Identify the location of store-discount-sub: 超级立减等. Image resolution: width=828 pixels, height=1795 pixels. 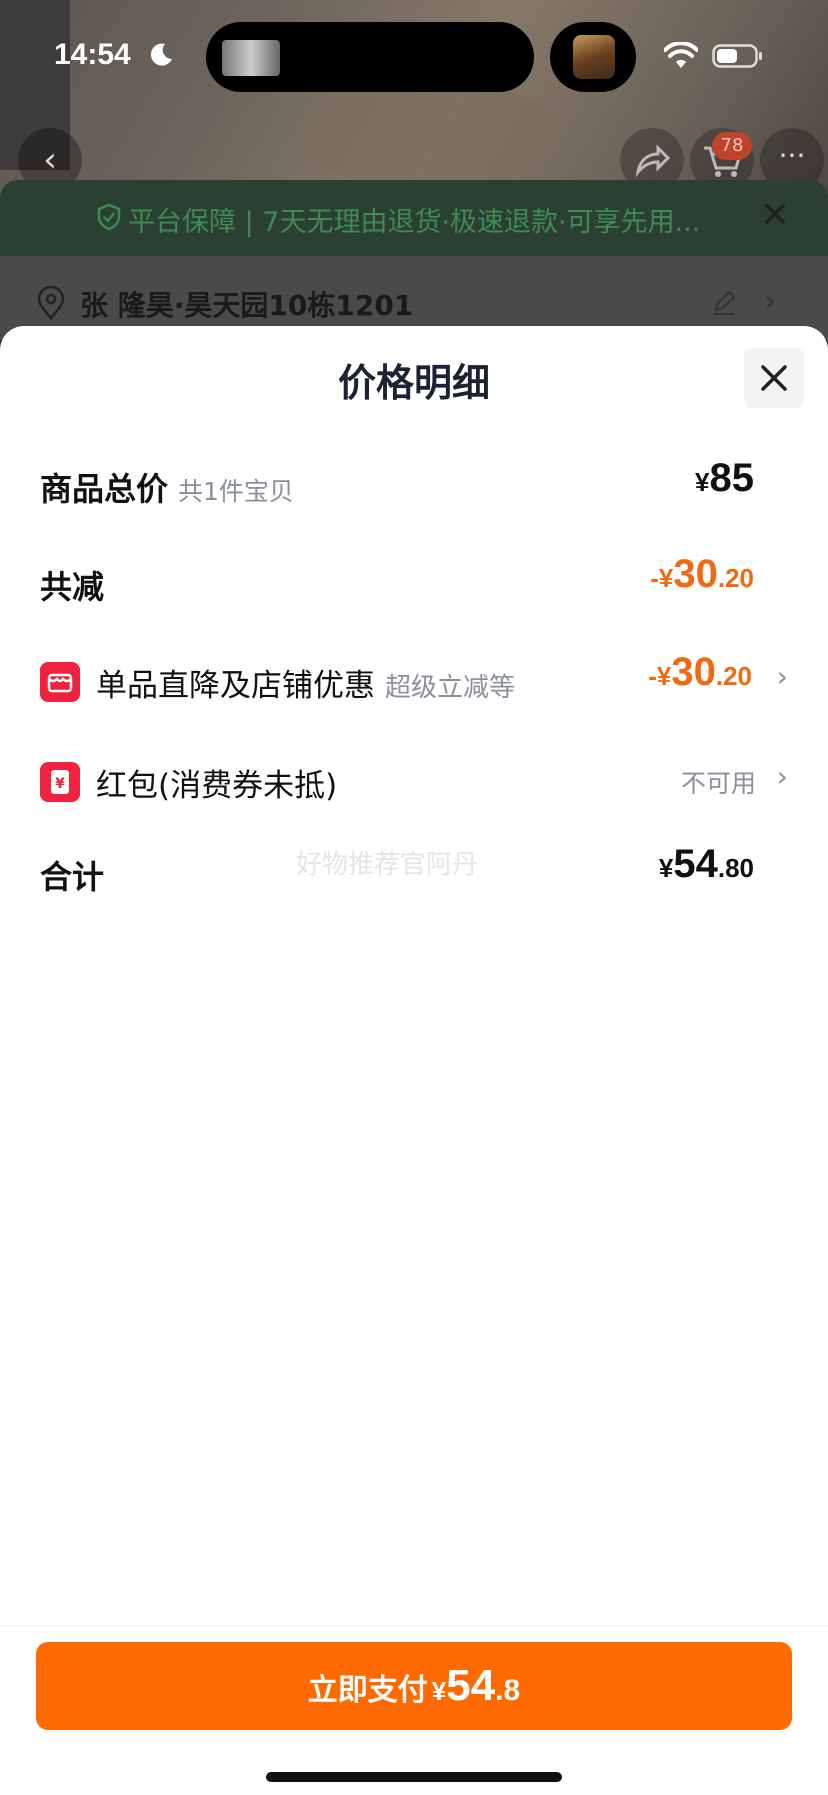
(450, 688).